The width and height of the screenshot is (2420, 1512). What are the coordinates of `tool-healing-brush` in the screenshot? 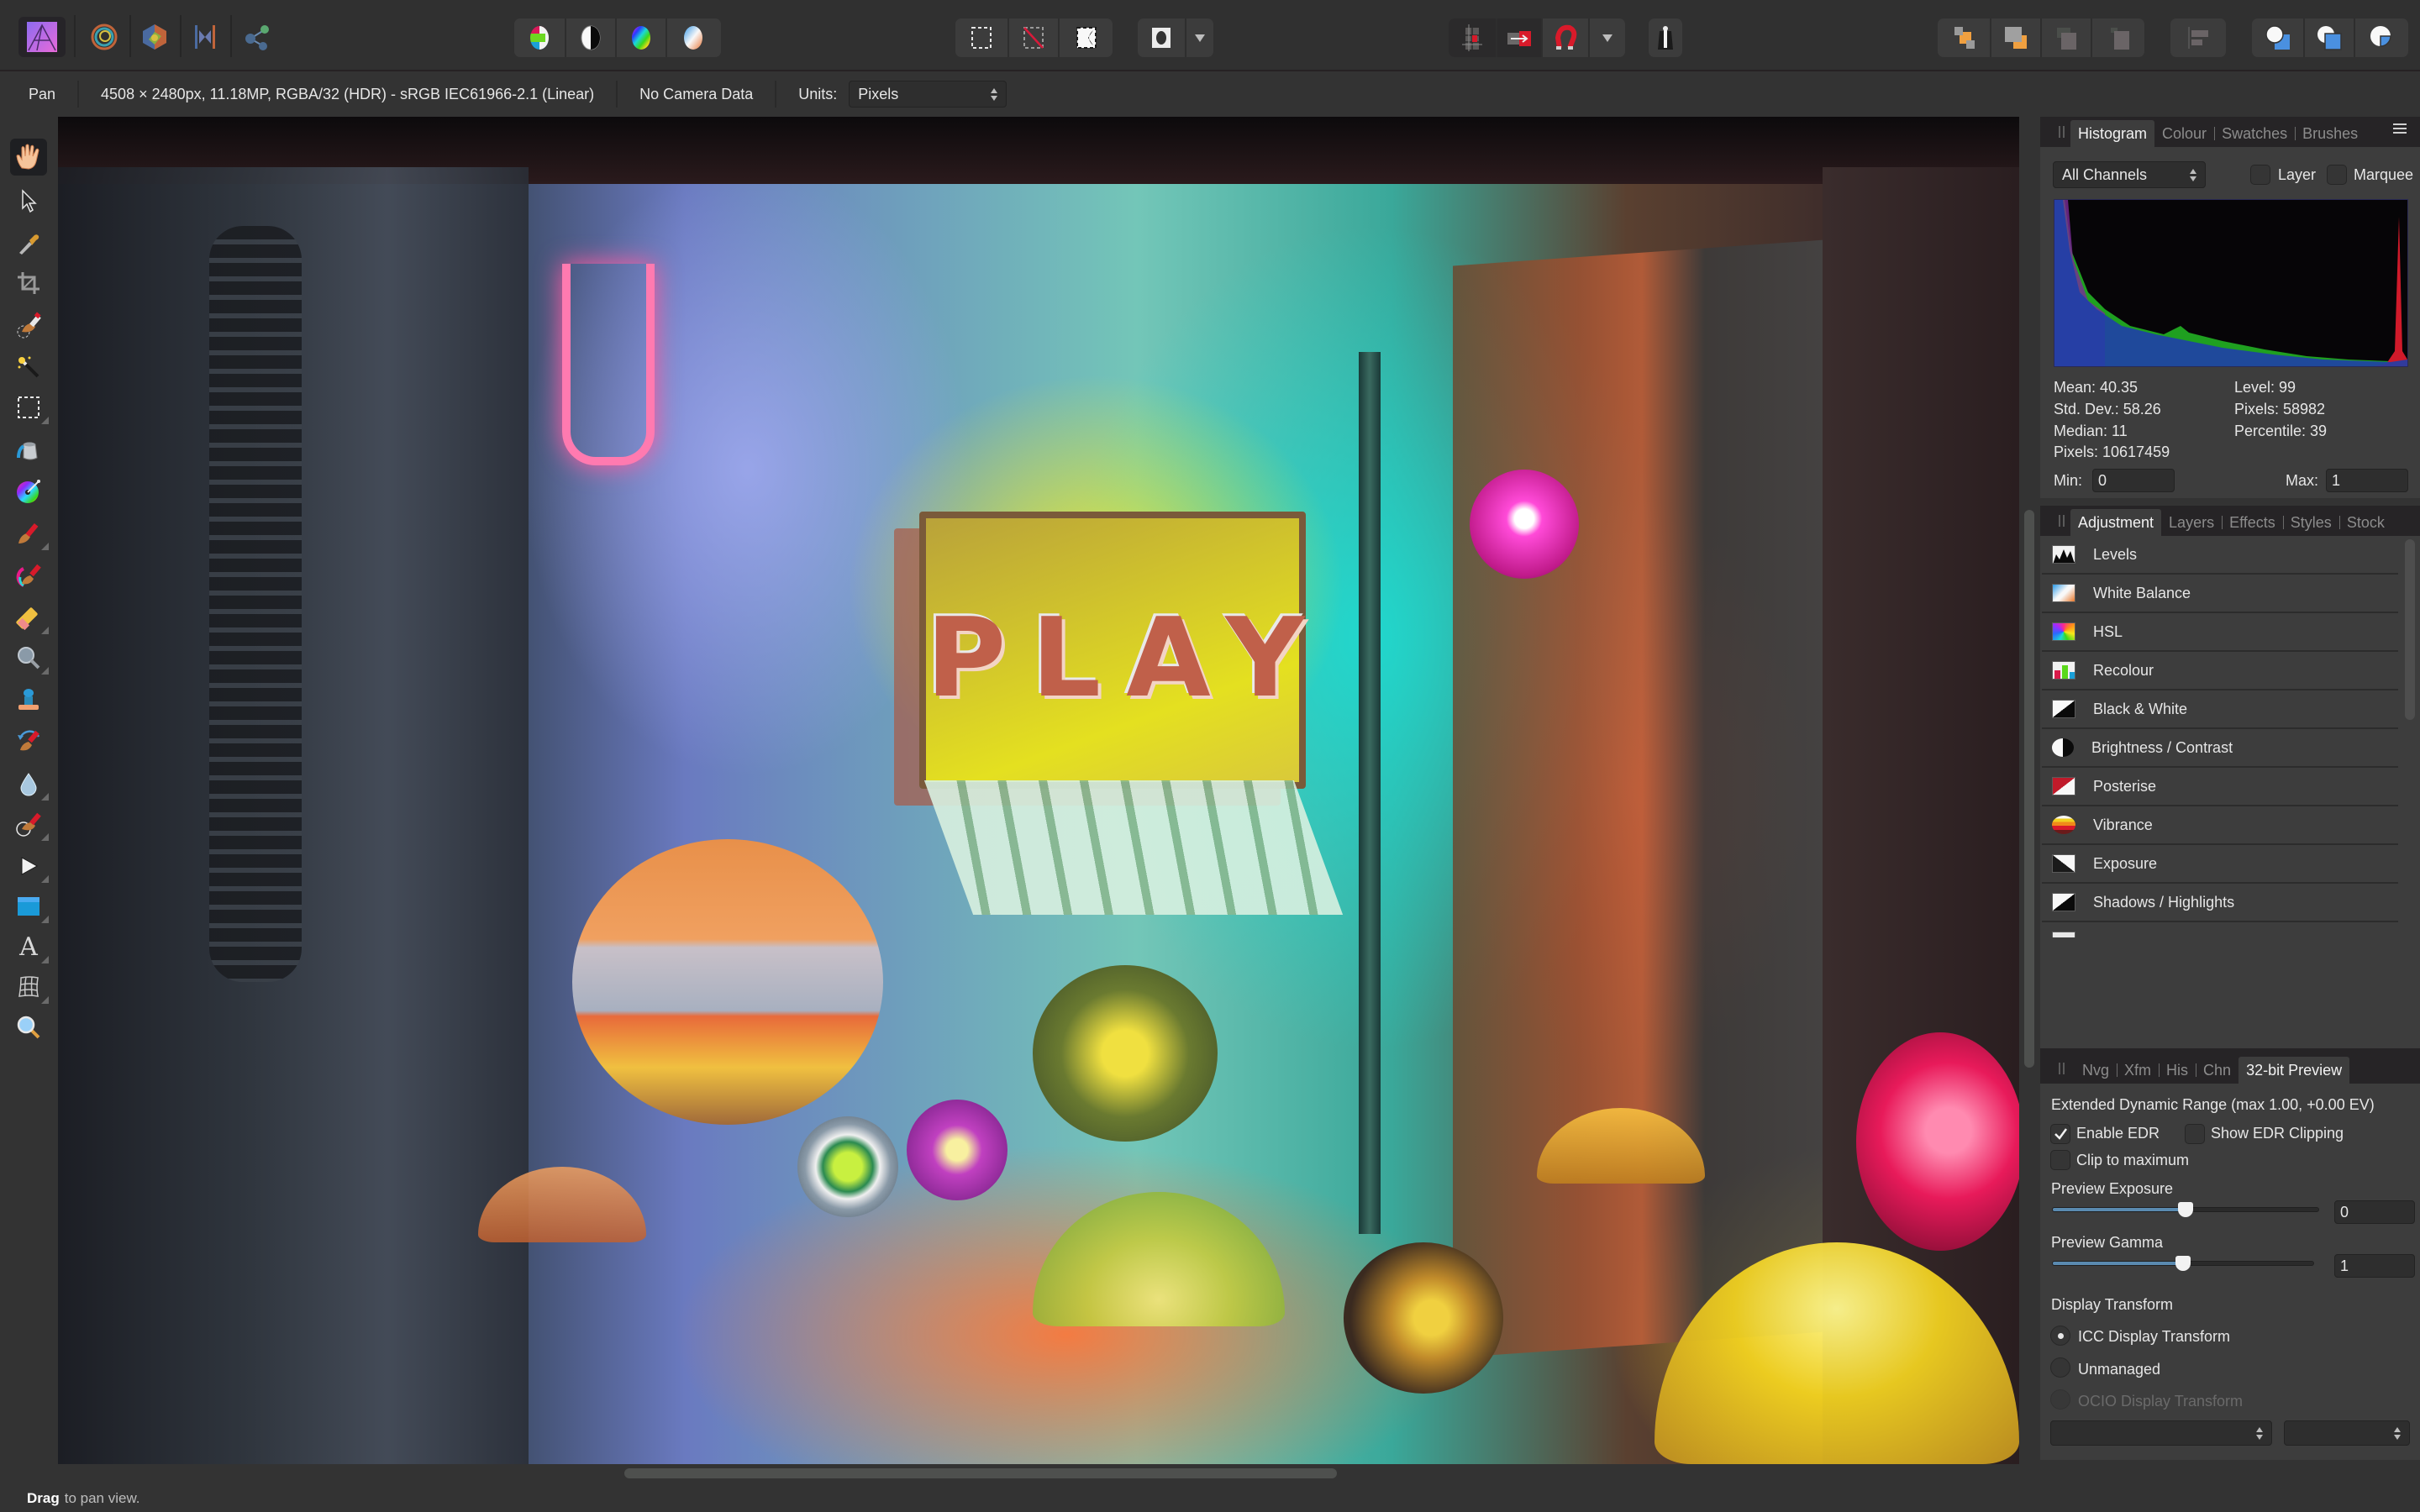 It's located at (29, 824).